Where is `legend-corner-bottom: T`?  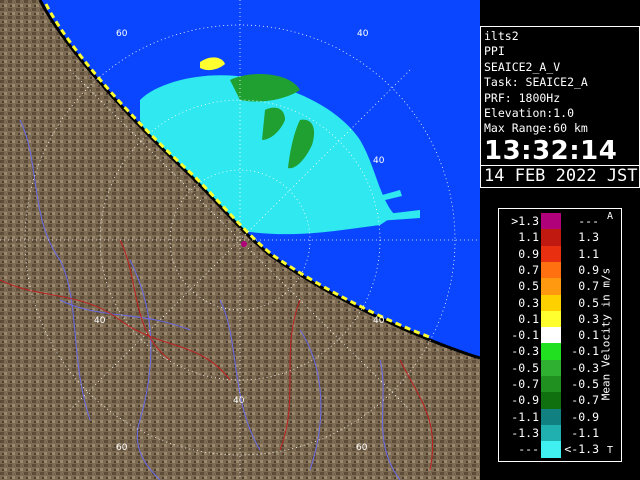
legend-corner-bottom: T is located at coordinates (610, 450).